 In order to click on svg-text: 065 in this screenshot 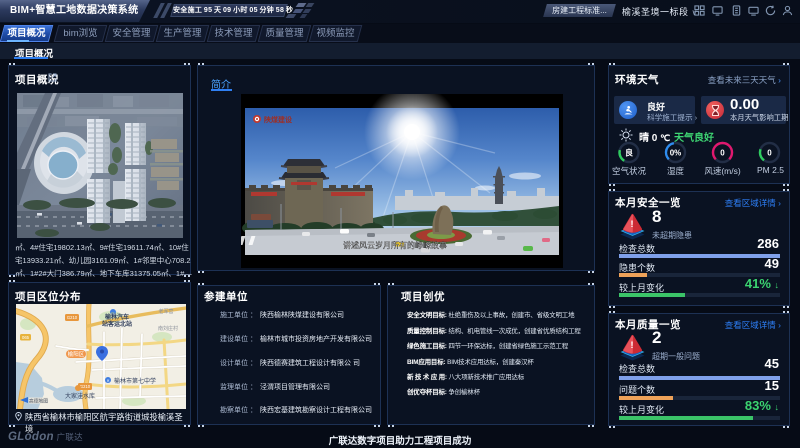, I will do `click(26, 337)`.